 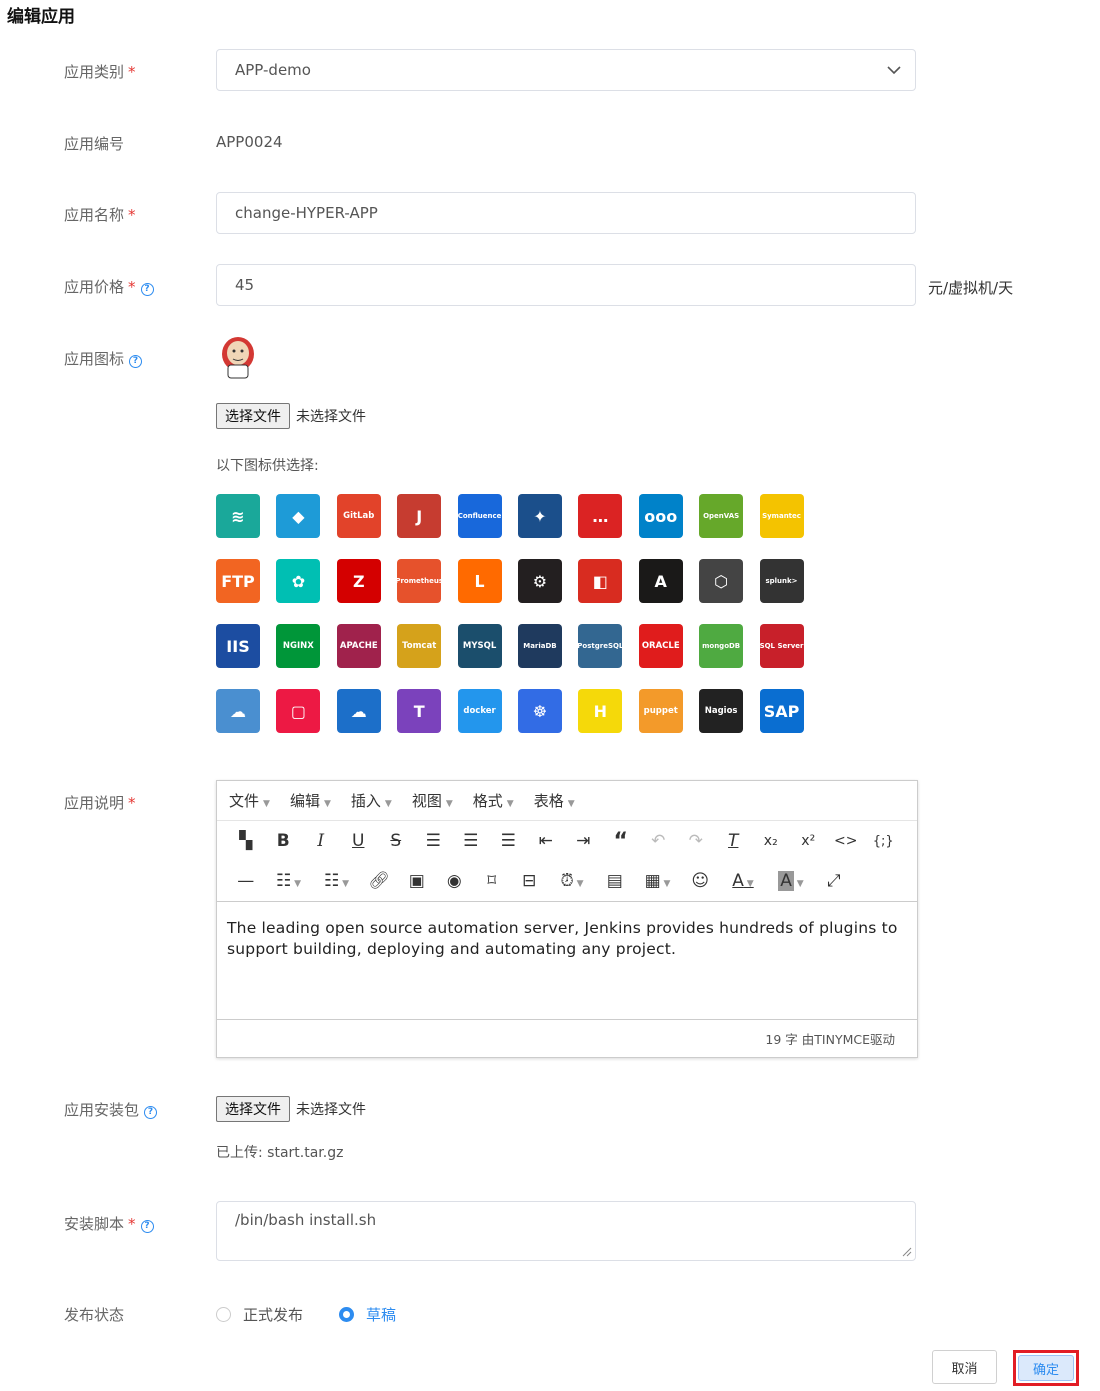 What do you see at coordinates (249, 142) in the screenshot?
I see `code-value: APP0024` at bounding box center [249, 142].